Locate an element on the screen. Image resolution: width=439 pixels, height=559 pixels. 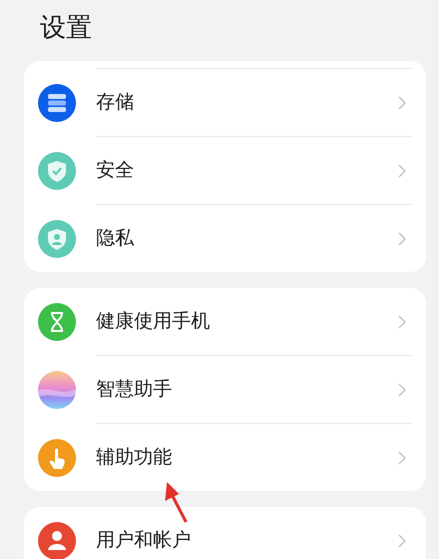
row-label: 存储 is located at coordinates (115, 103).